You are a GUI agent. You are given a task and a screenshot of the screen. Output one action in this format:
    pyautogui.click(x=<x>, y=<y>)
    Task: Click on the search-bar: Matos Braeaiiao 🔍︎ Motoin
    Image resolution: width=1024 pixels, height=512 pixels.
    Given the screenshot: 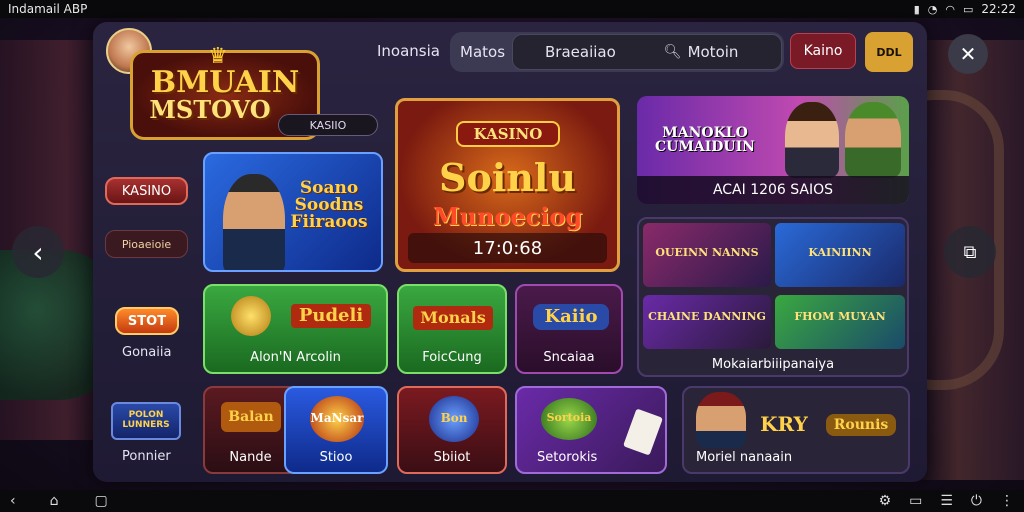 What is the action you would take?
    pyautogui.click(x=617, y=52)
    